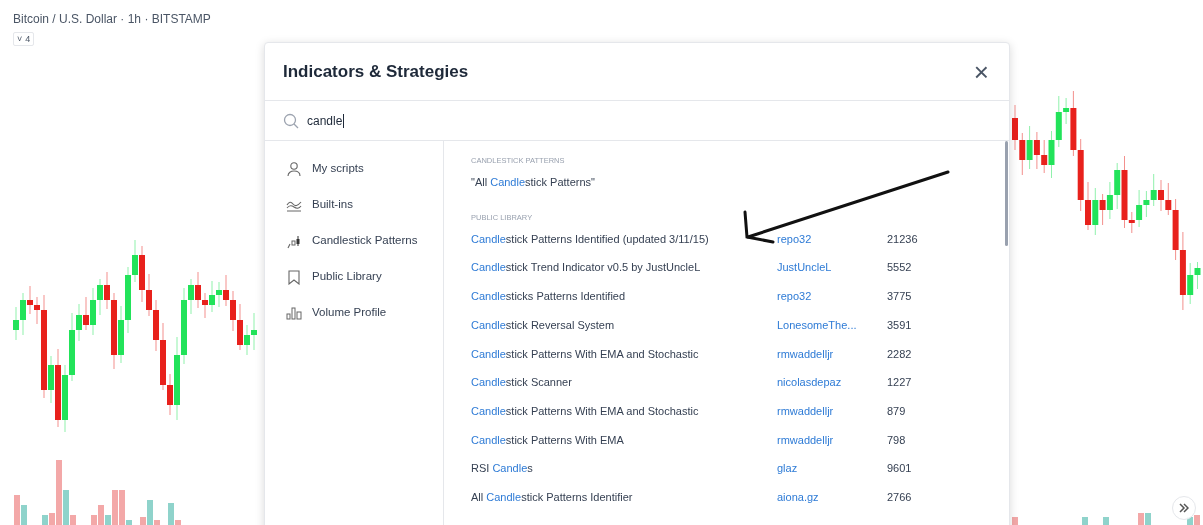  What do you see at coordinates (832, 382) in the screenshot?
I see `author-link: nicolasdepaz` at bounding box center [832, 382].